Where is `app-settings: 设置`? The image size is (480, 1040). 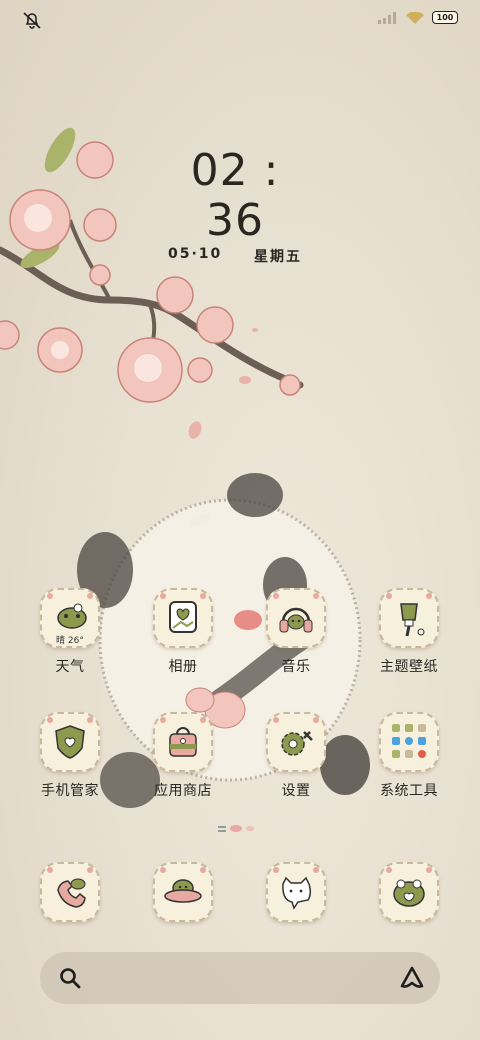
app-settings: 设置 is located at coordinates (296, 756).